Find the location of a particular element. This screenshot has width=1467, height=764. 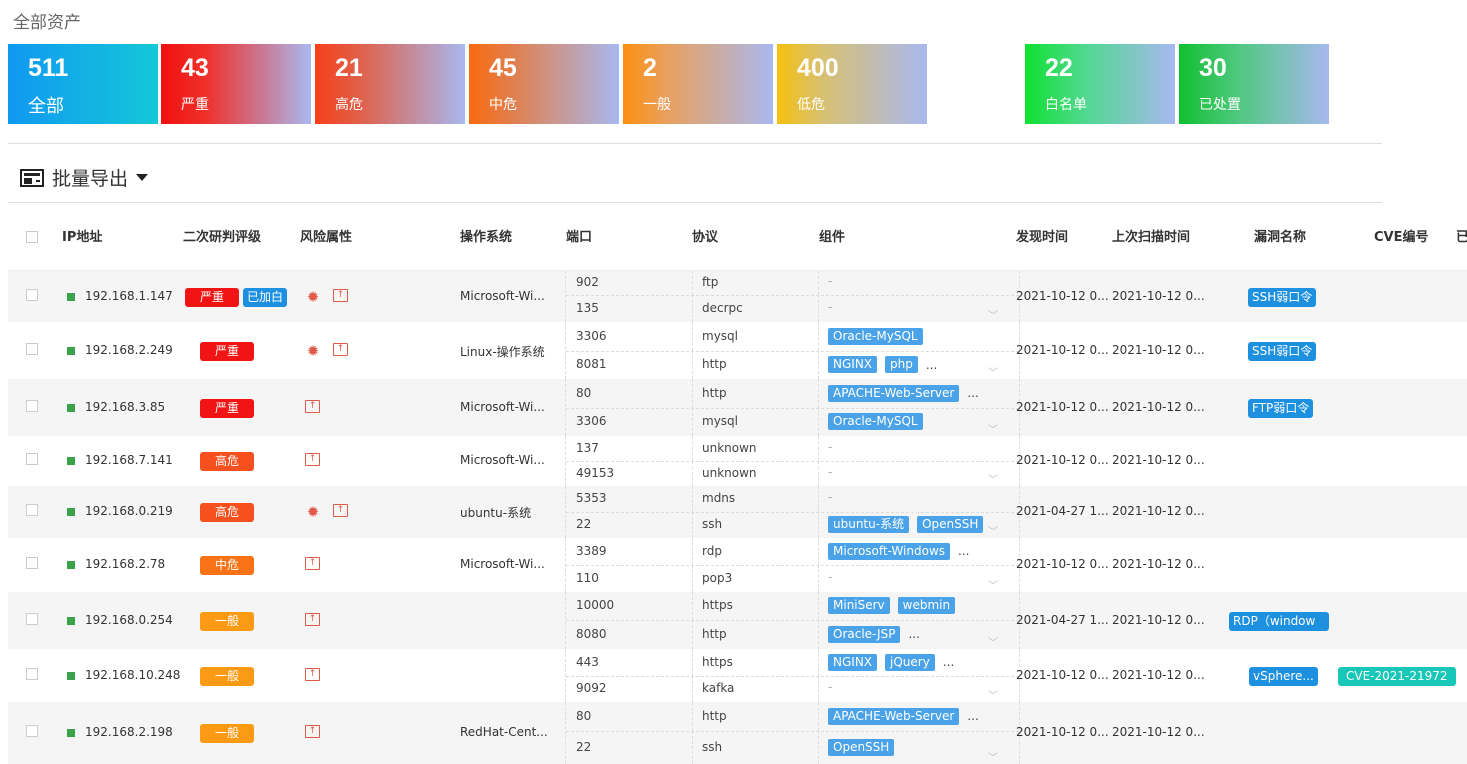

ip-address: 192.168.3.85 is located at coordinates (125, 407).